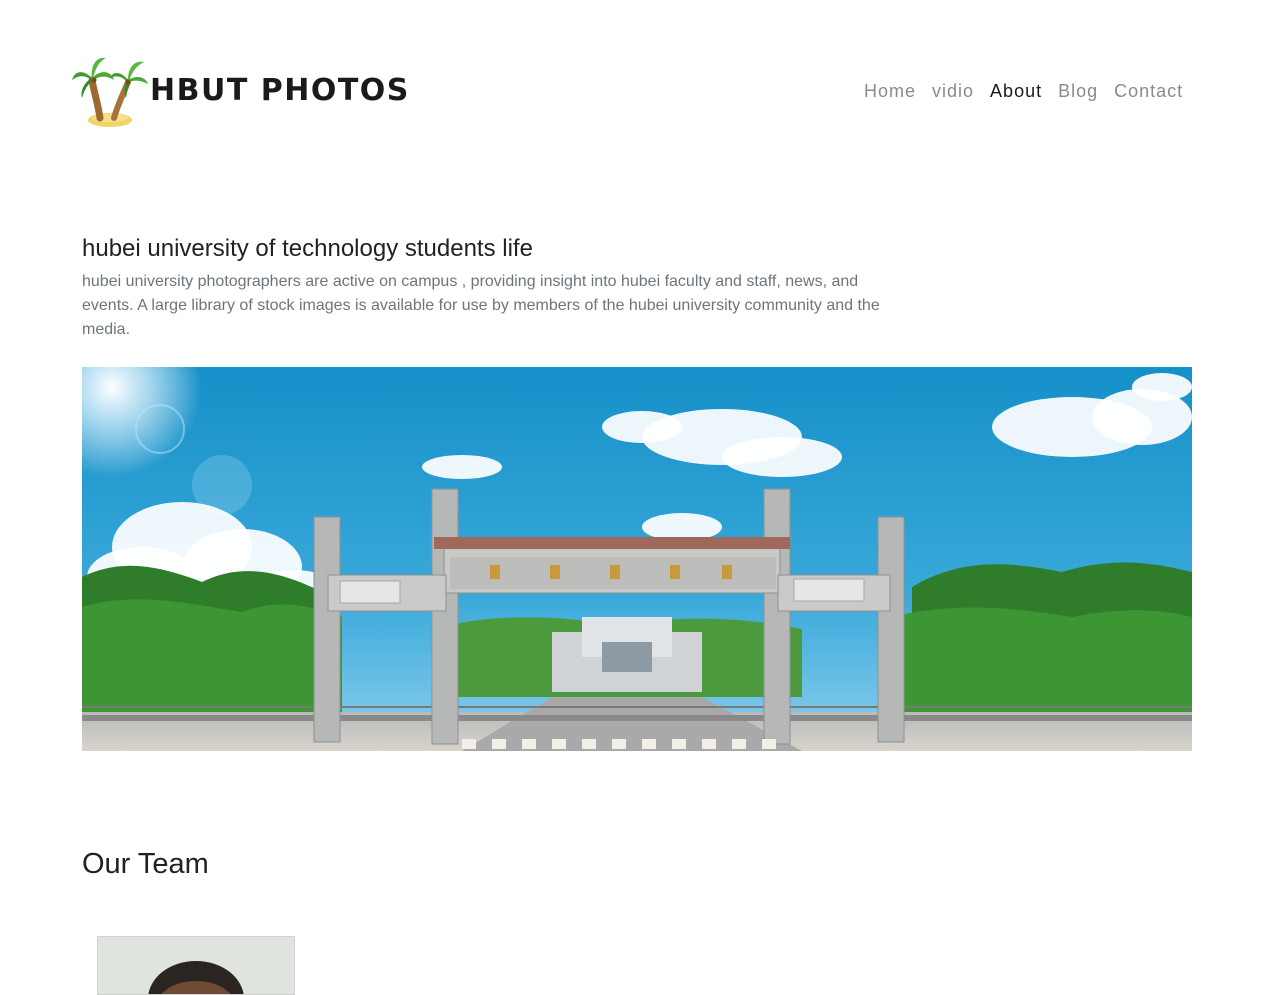  Describe the element at coordinates (145, 864) in the screenshot. I see `team-heading: Our Team` at that location.